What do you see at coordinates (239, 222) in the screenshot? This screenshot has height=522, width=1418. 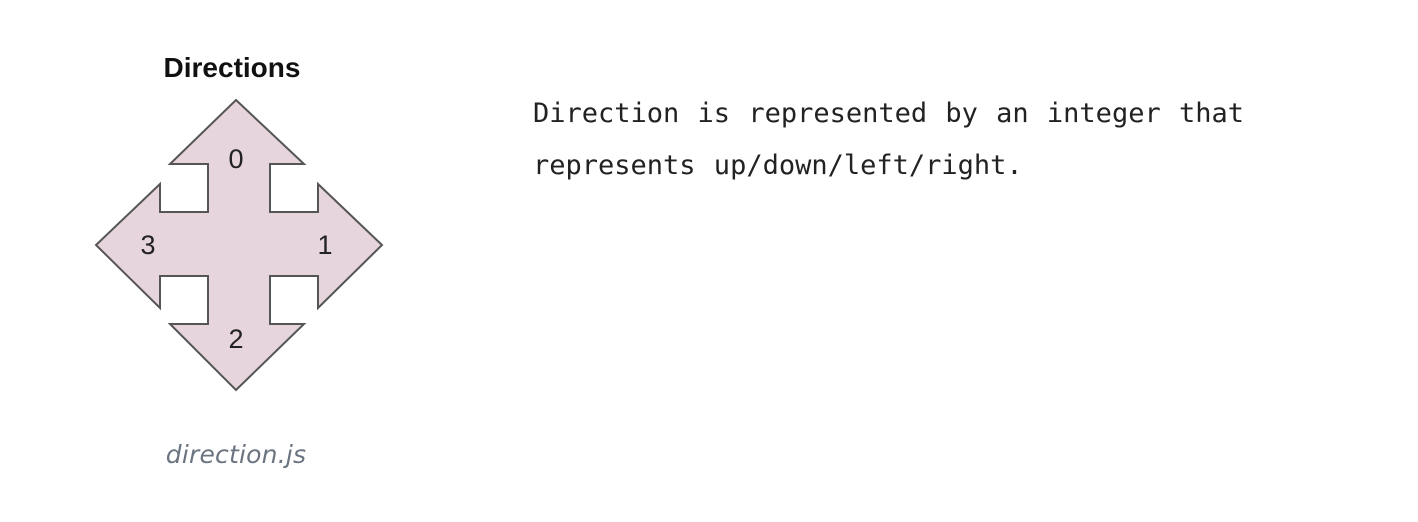 I see `directions-diagram: Directions 0 1 2 3` at bounding box center [239, 222].